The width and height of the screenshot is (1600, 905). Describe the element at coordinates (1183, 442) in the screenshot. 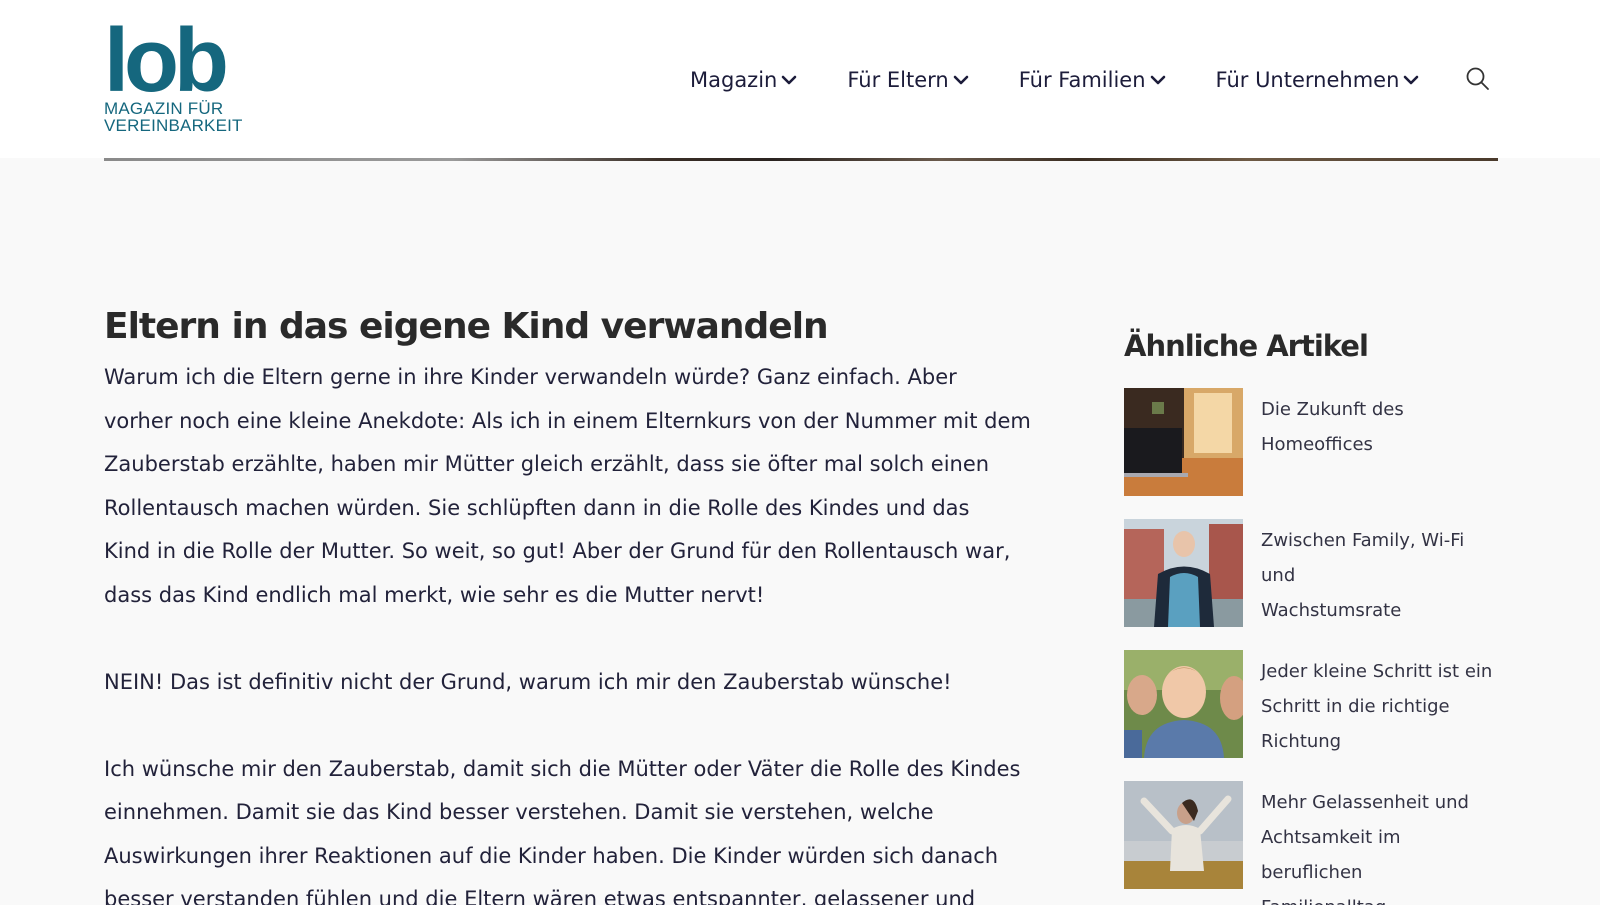

I see `thumbnail-home-office-image` at that location.